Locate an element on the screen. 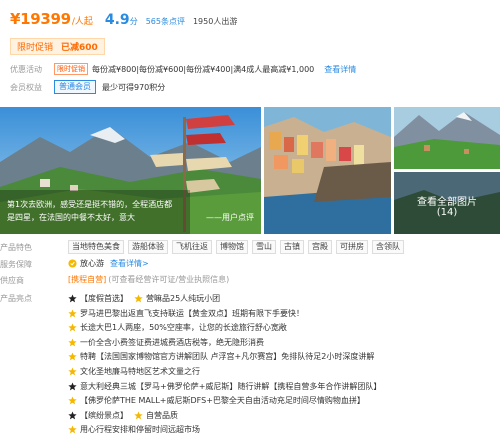 The image size is (500, 443). review-count-link: 565条点评 is located at coordinates (165, 21).